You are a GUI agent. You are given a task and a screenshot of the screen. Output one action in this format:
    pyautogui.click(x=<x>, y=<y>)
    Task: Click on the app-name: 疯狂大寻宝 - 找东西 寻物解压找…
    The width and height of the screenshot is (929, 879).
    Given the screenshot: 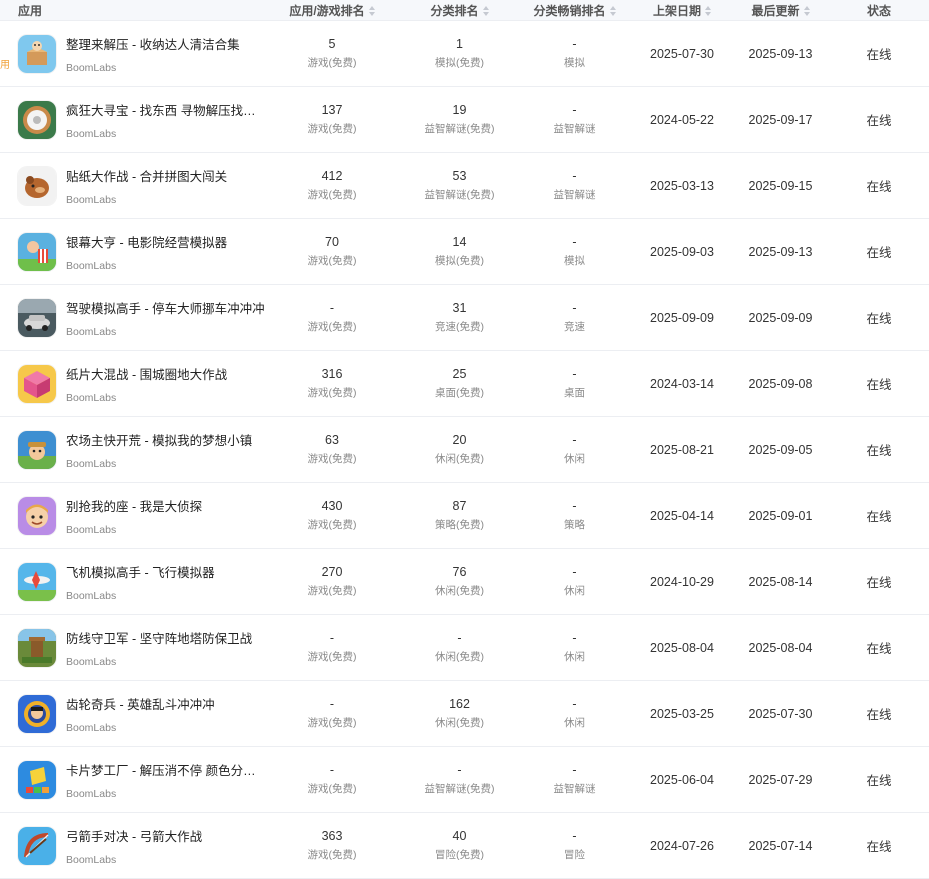 What is the action you would take?
    pyautogui.click(x=161, y=109)
    